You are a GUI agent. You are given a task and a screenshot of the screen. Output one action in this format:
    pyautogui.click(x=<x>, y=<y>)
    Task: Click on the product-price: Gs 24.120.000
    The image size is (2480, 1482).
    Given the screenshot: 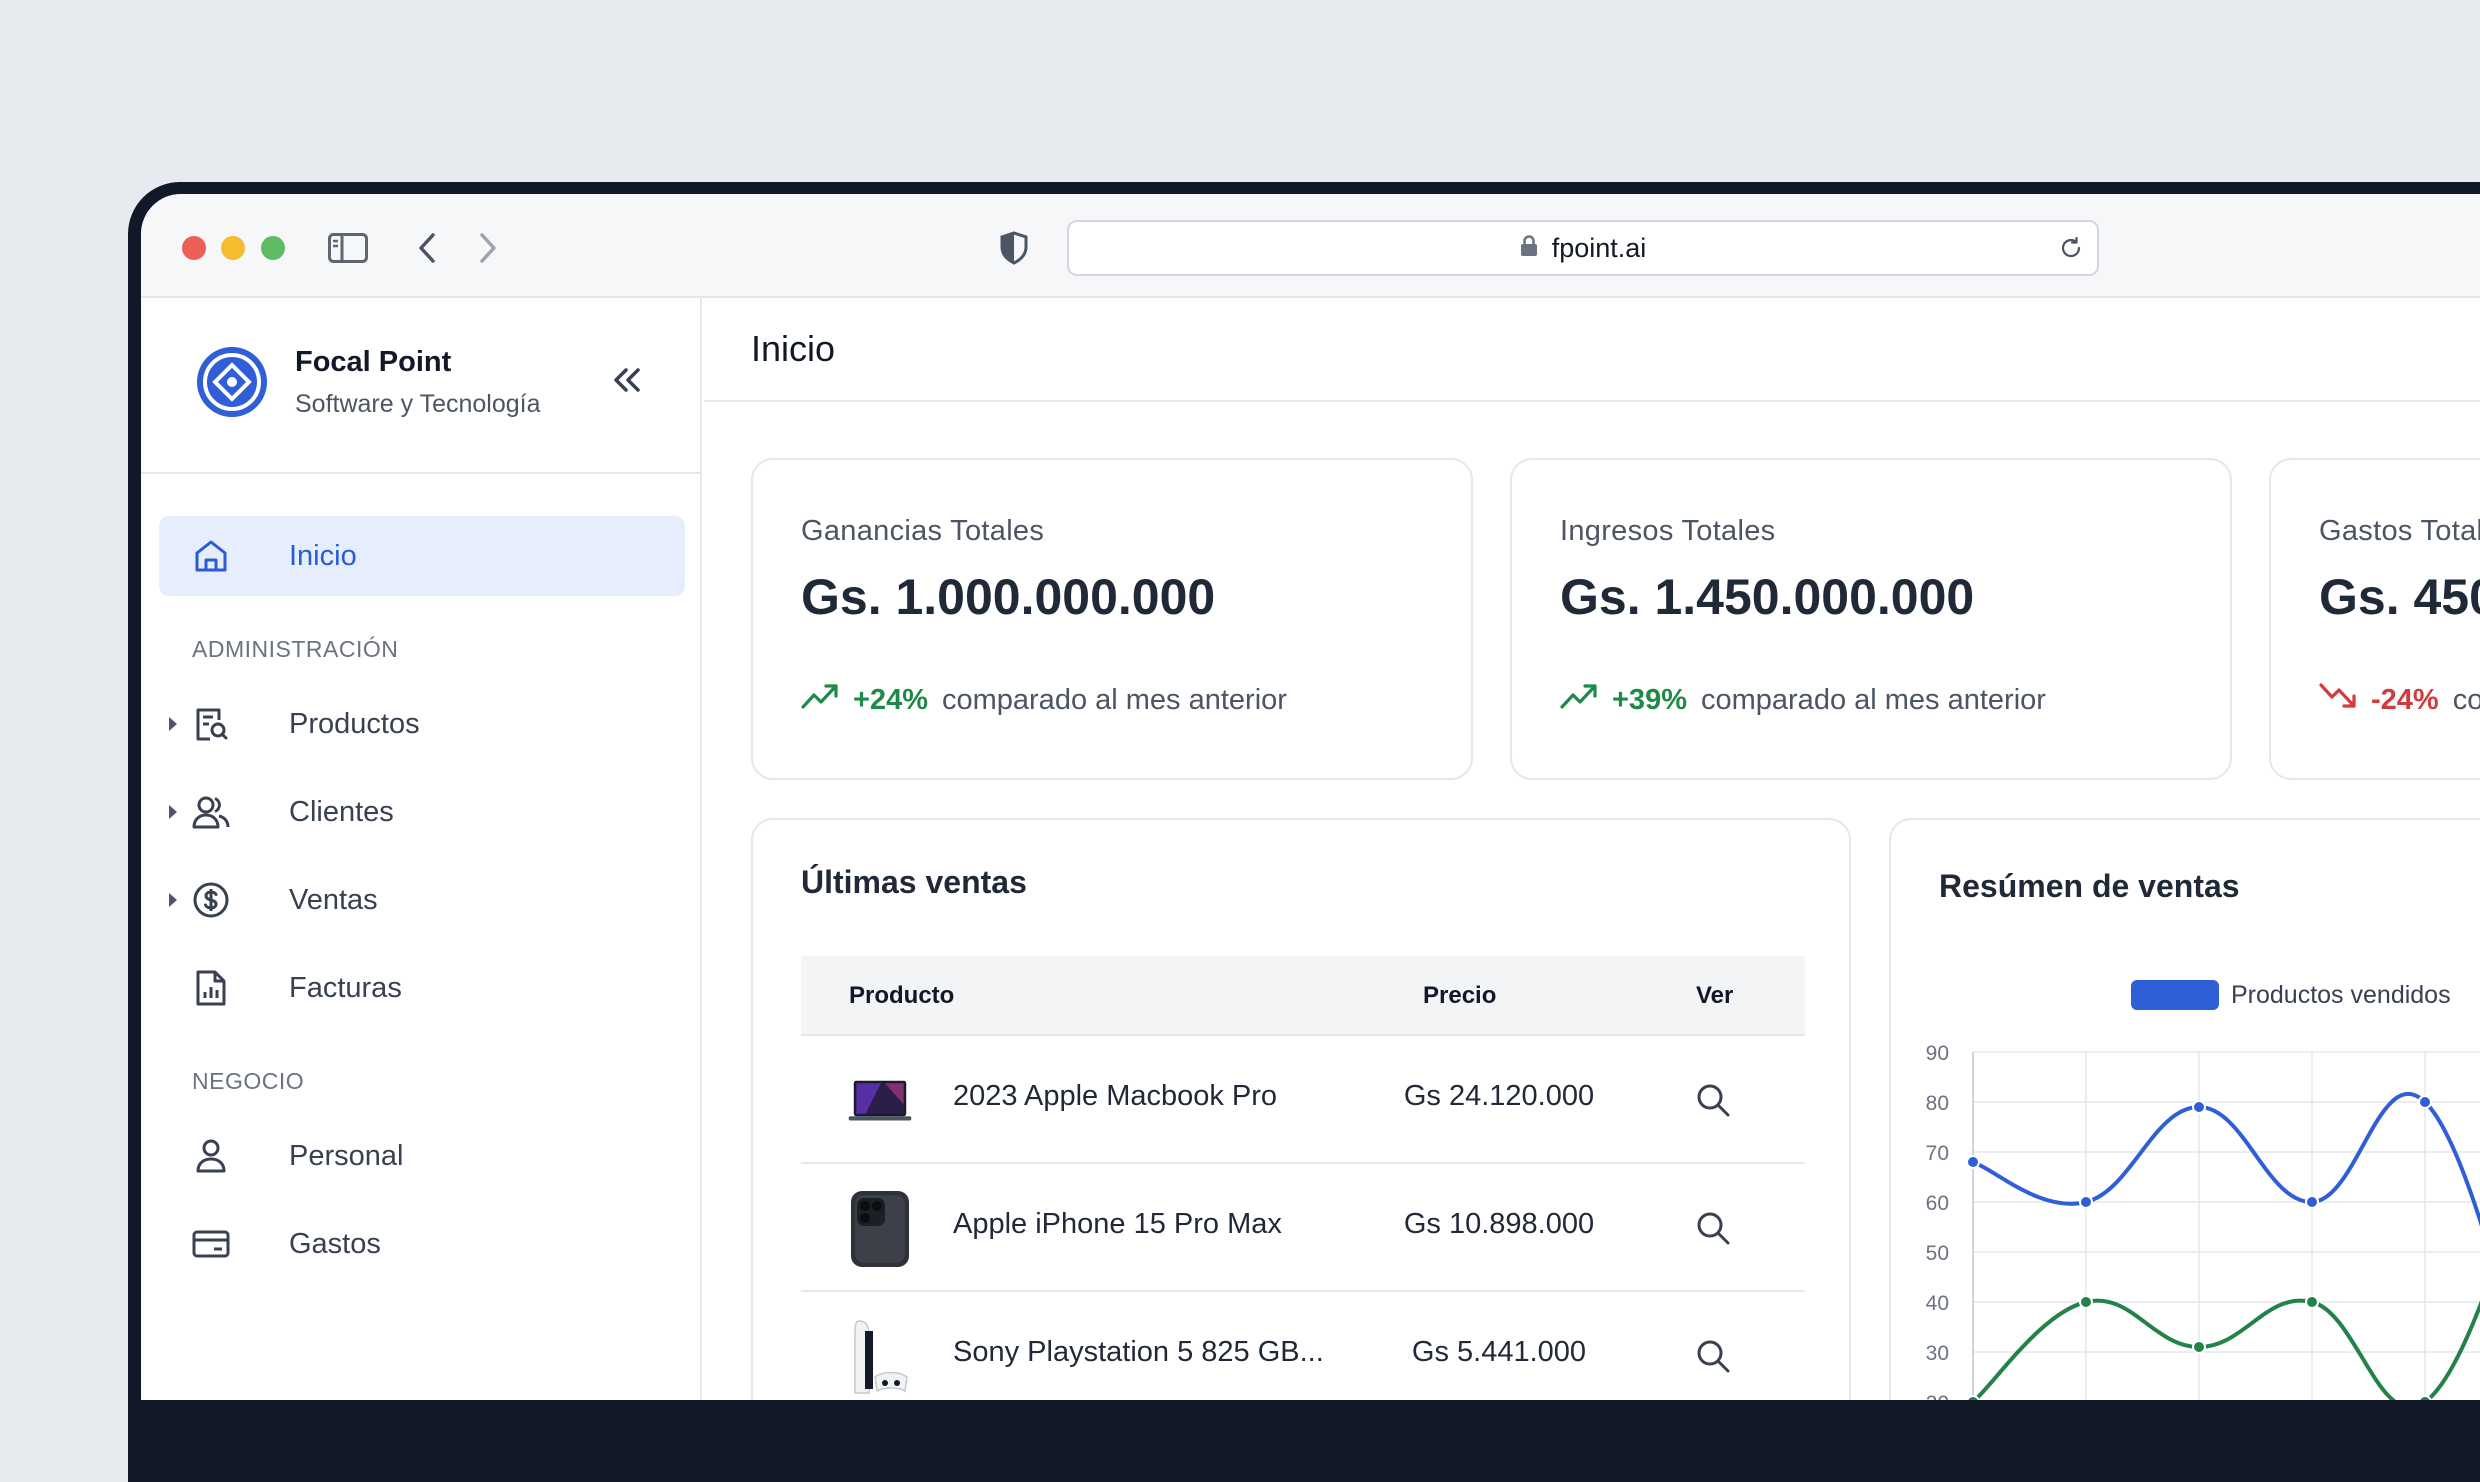 What is the action you would take?
    pyautogui.click(x=1499, y=1096)
    